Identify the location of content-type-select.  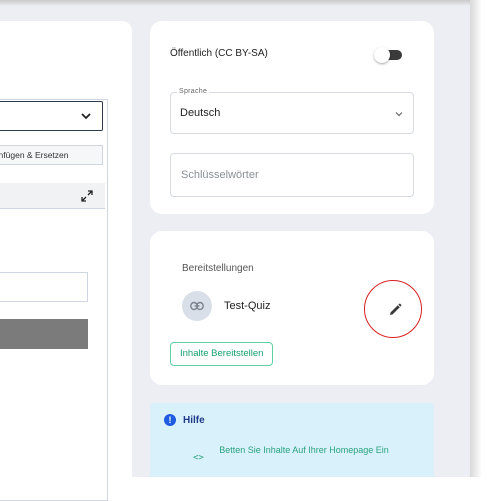
(51, 116).